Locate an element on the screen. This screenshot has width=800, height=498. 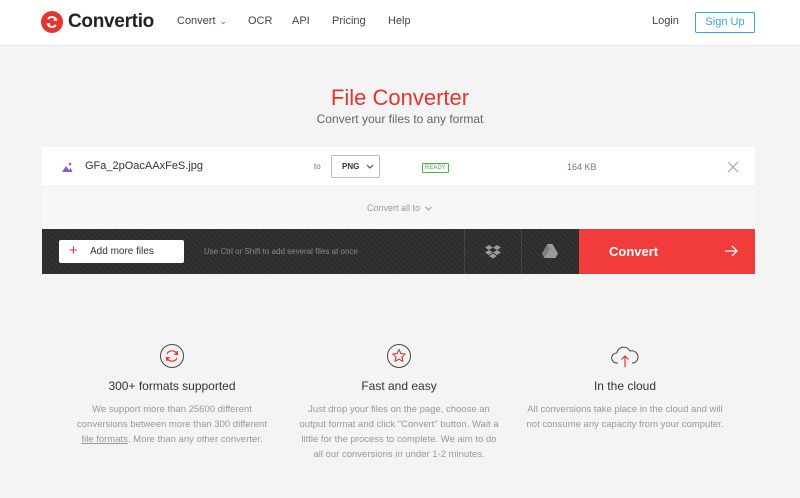
status-badge: READY is located at coordinates (435, 168).